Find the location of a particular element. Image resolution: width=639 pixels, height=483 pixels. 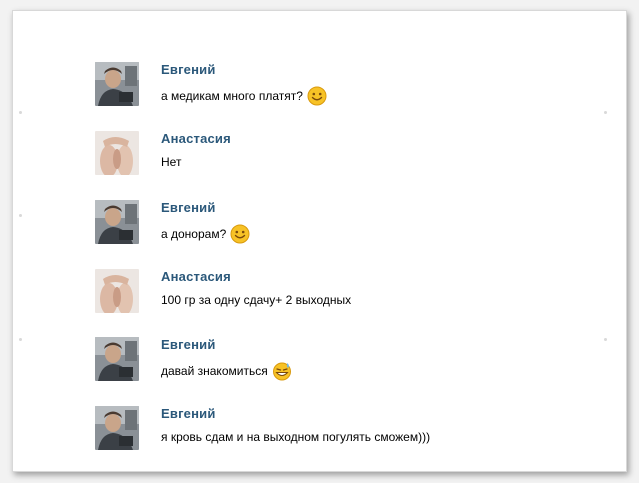

message-row: Евгений а медикам много платят? is located at coordinates (355, 88).